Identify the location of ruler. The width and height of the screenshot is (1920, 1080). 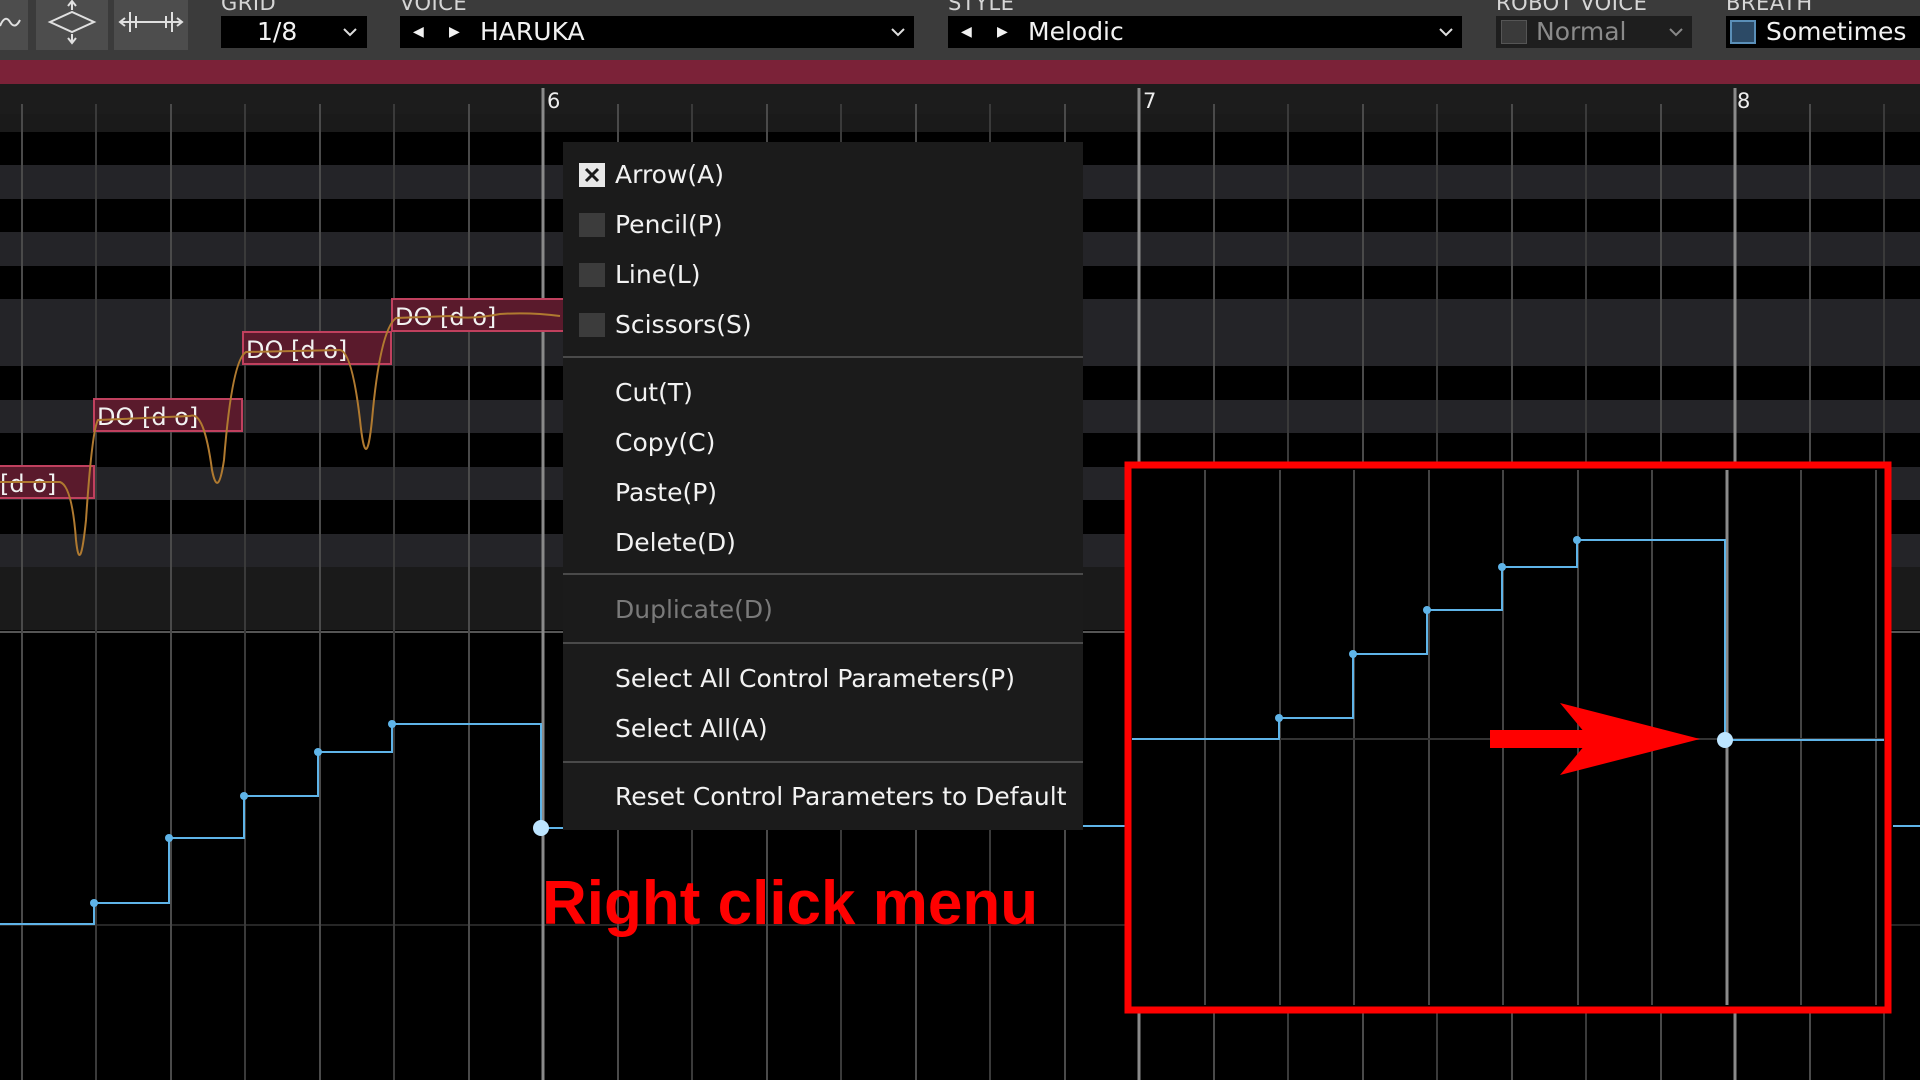
(960, 99).